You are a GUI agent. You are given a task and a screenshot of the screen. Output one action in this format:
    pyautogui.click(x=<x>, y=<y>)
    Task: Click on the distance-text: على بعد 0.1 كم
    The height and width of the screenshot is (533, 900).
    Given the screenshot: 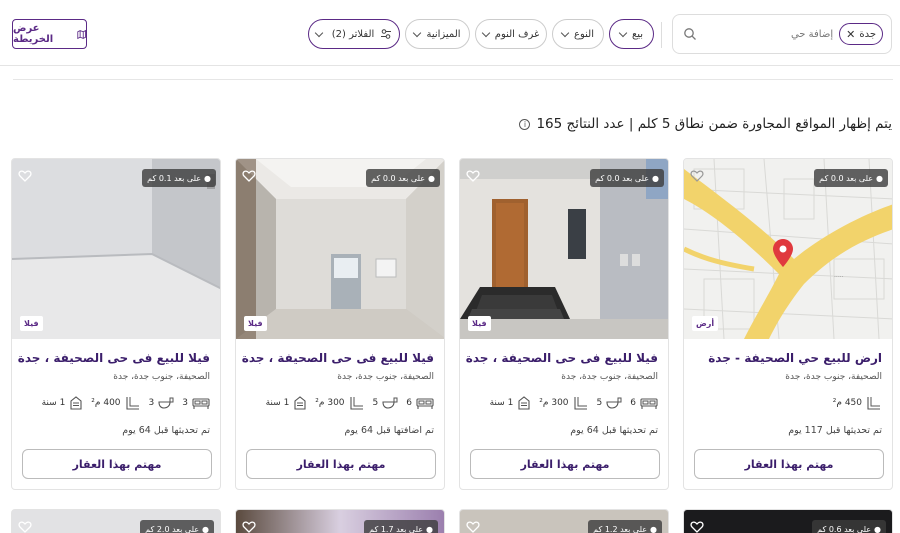 What is the action you would take?
    pyautogui.click(x=174, y=178)
    